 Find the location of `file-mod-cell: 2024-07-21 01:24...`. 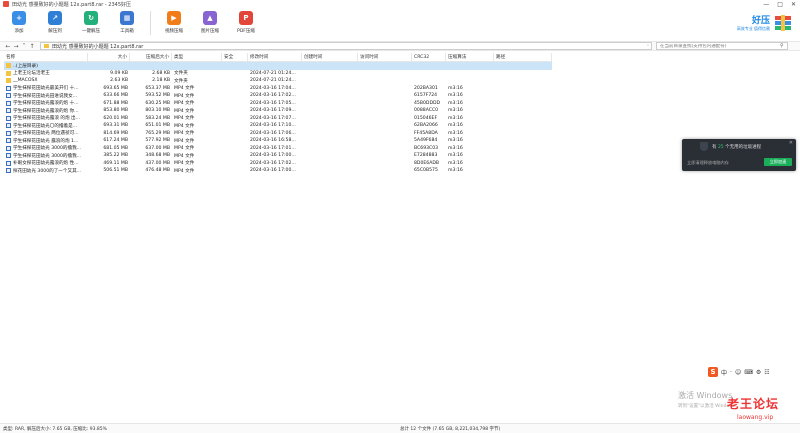

file-mod-cell: 2024-07-21 01:24... is located at coordinates (273, 73).